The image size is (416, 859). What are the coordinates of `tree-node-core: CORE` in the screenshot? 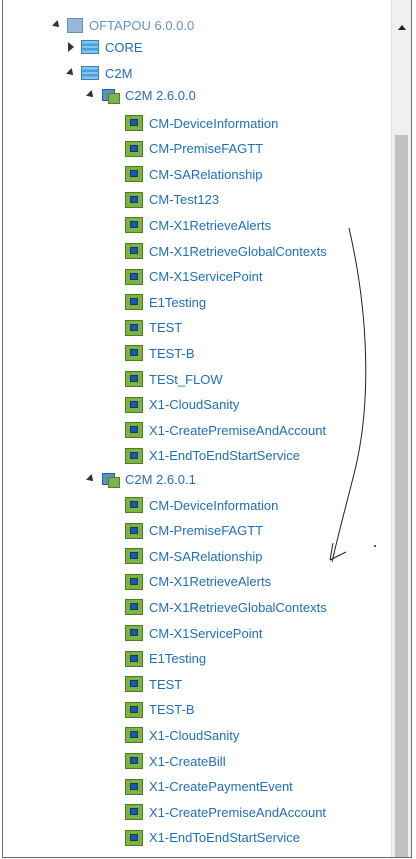 It's located at (104, 47).